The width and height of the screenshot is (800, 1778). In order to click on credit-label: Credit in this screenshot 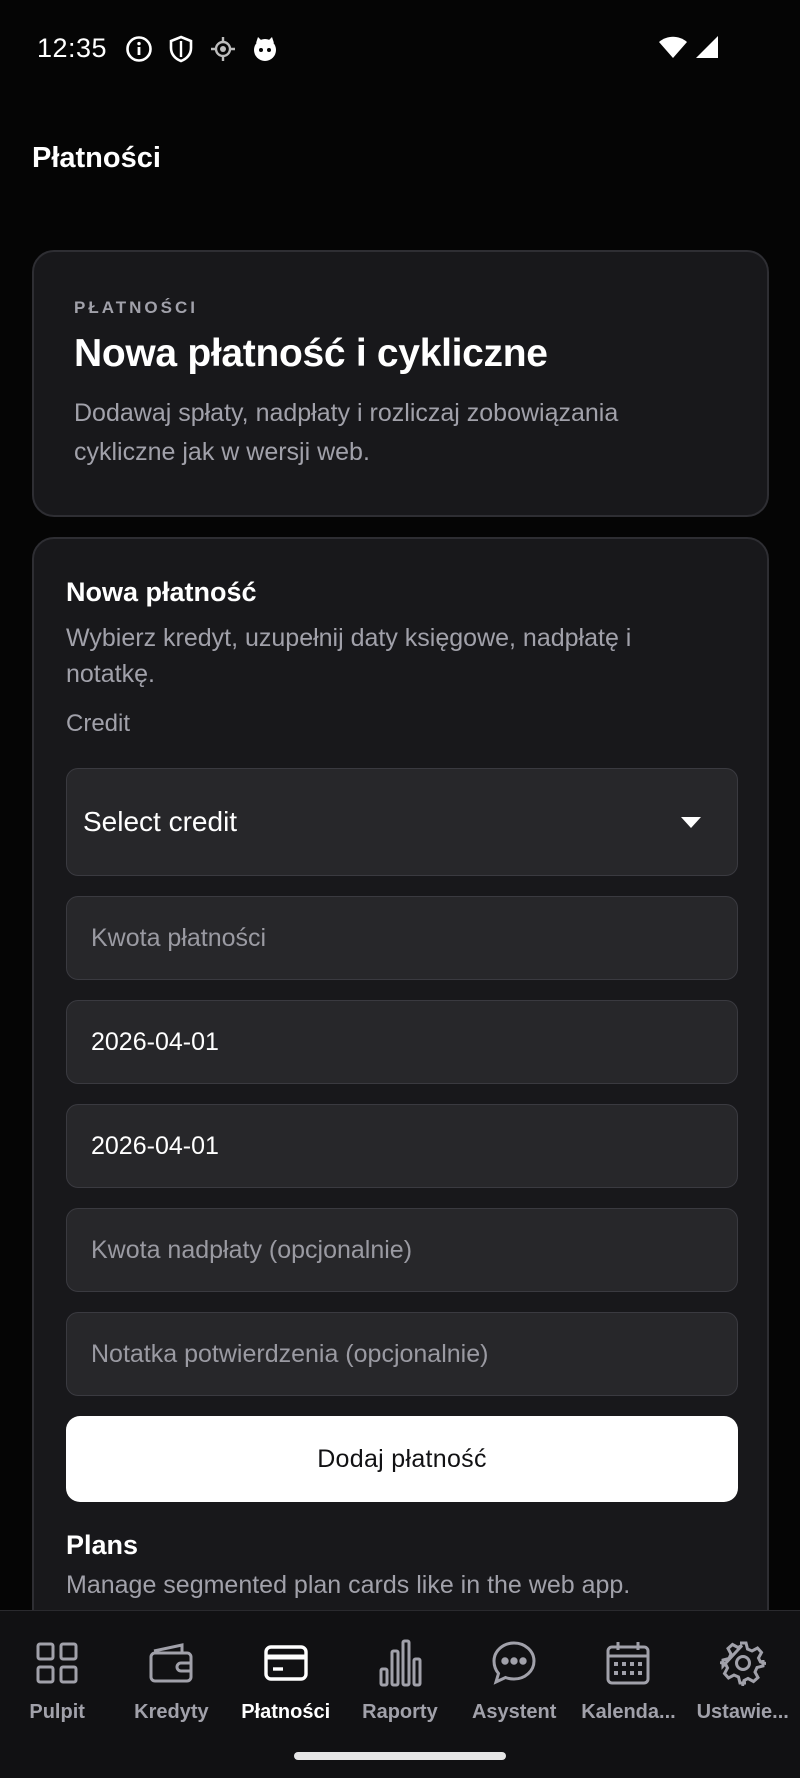, I will do `click(98, 723)`.